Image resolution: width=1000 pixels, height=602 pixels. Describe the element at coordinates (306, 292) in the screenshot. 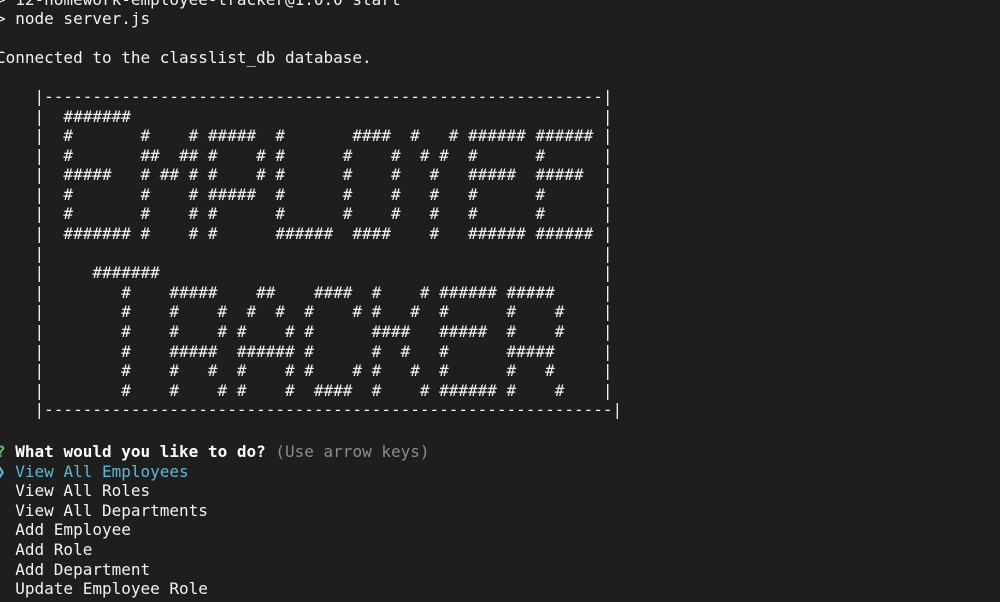

I see `banner-line: | # ##### ## #### # # ###### ##### |` at that location.